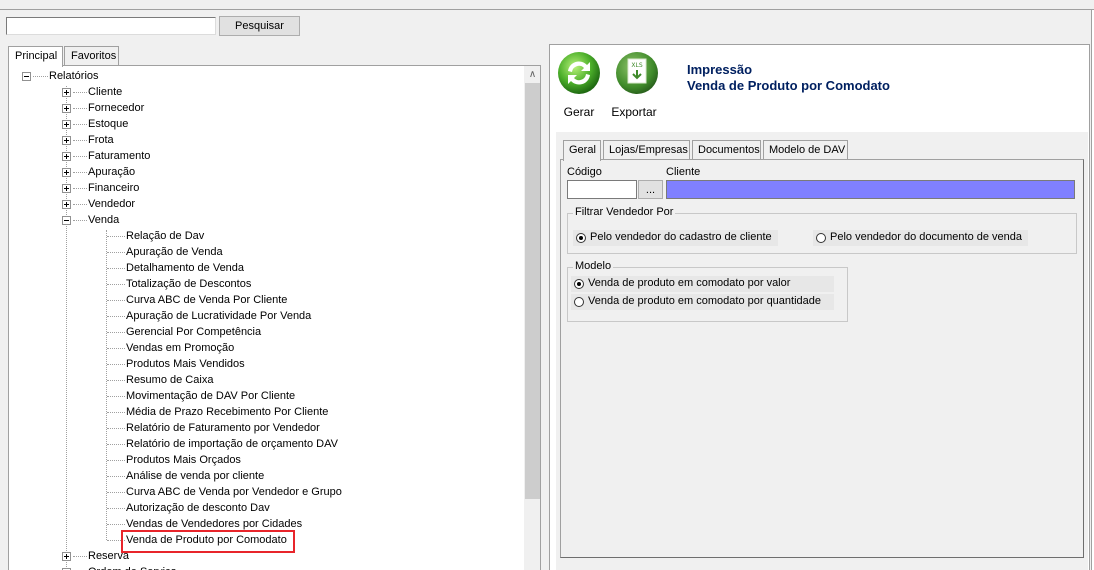 The height and width of the screenshot is (570, 1094). Describe the element at coordinates (236, 236) in the screenshot. I see `tree-leaf-report: Relação de Dav` at that location.